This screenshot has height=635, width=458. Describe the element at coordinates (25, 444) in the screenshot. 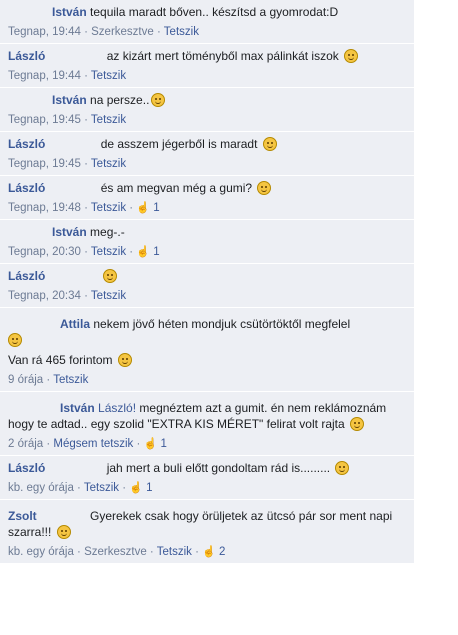

I see `comment-time: 2 órája` at that location.